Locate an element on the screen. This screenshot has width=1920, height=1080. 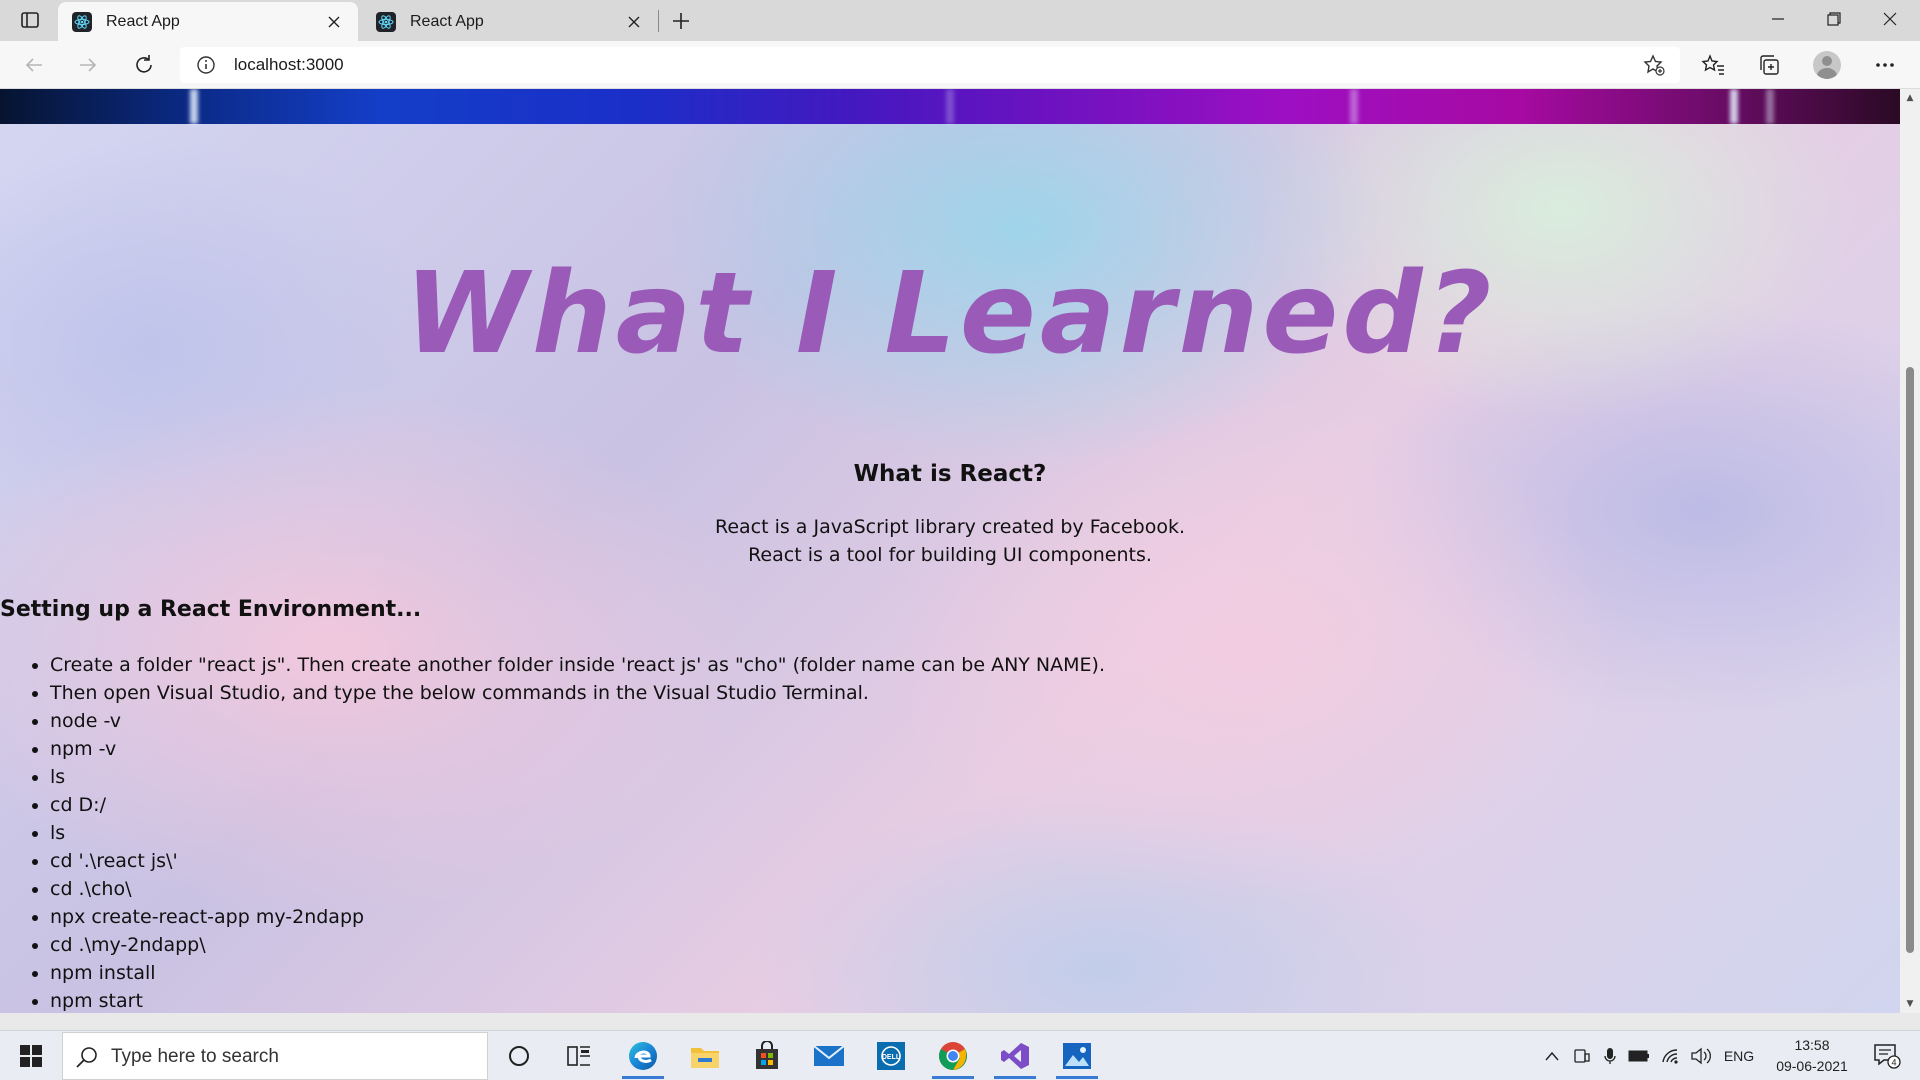
mail-icon is located at coordinates (829, 1055).